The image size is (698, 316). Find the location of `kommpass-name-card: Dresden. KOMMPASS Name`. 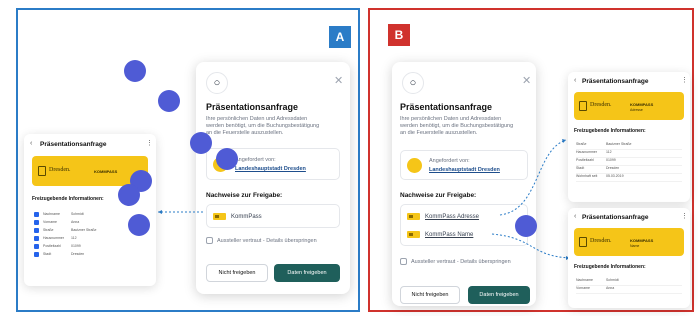

kommpass-name-card: Dresden. KOMMPASS Name is located at coordinates (629, 242).